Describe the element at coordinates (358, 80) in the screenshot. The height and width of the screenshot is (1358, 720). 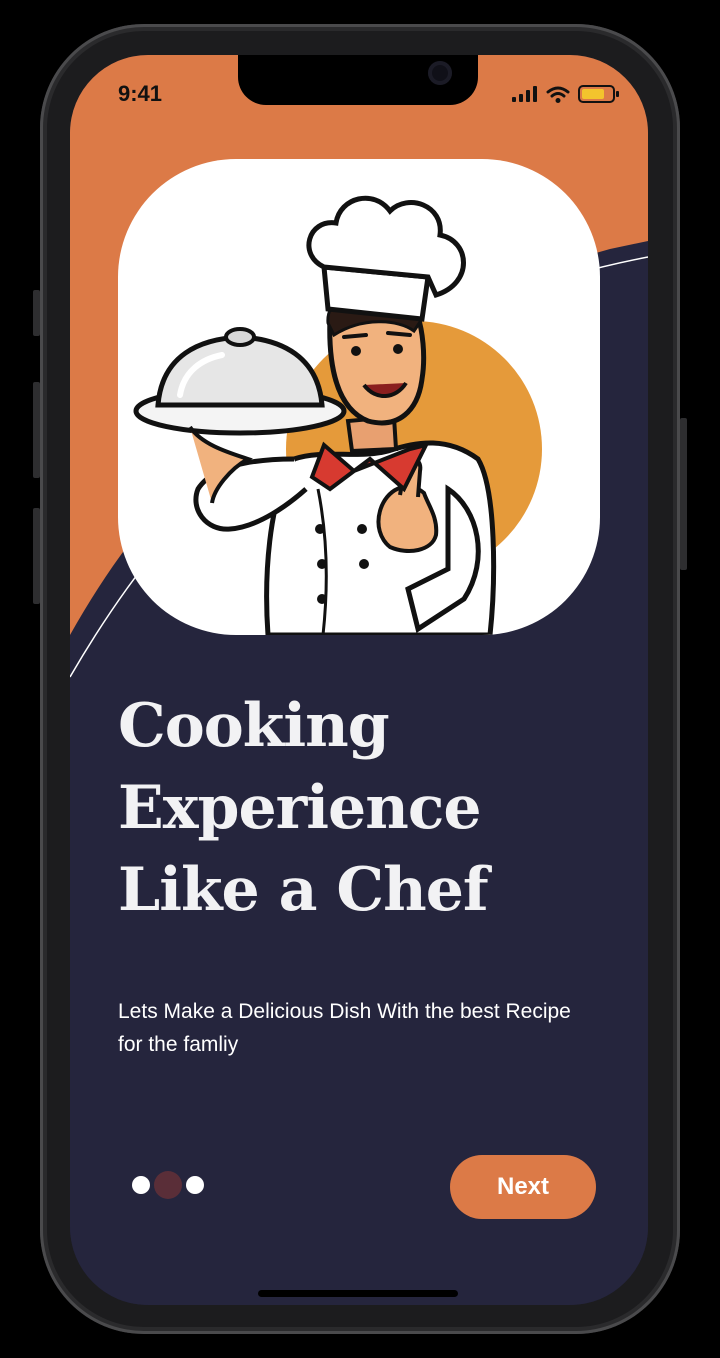
I see `notch` at that location.